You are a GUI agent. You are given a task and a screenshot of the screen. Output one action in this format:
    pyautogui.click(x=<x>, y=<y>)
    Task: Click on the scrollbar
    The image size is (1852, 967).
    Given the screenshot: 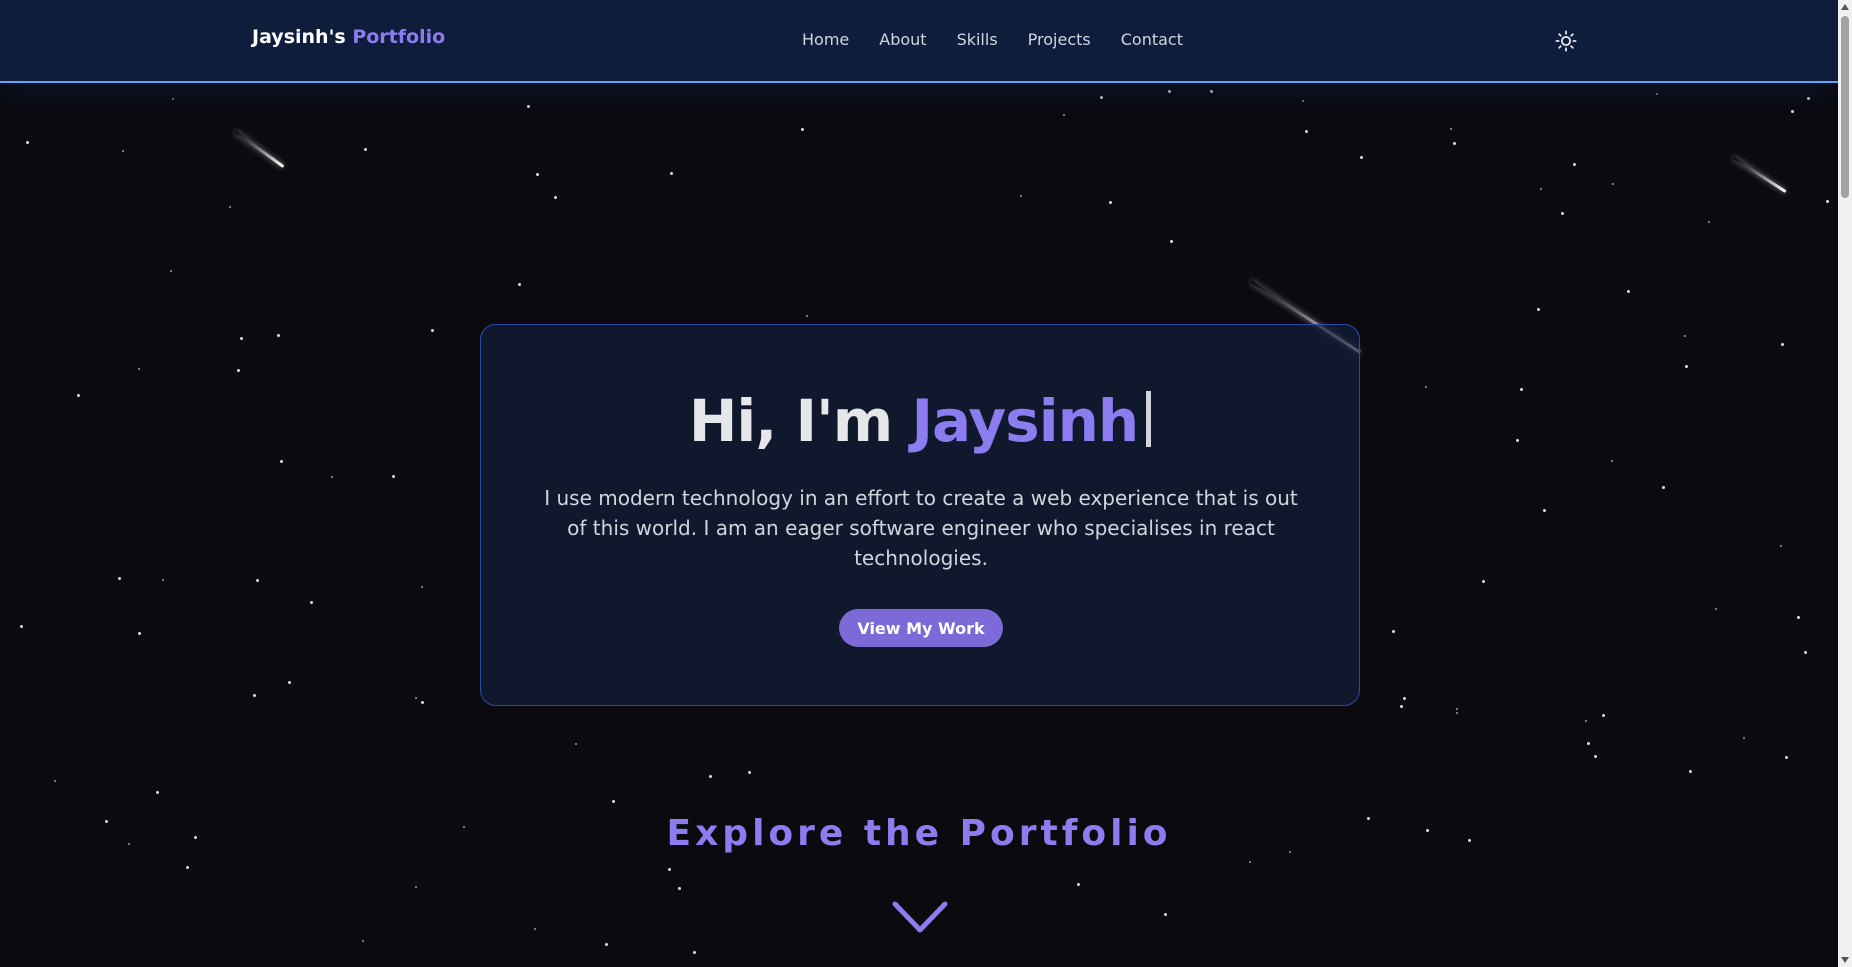 What is the action you would take?
    pyautogui.click(x=1845, y=483)
    